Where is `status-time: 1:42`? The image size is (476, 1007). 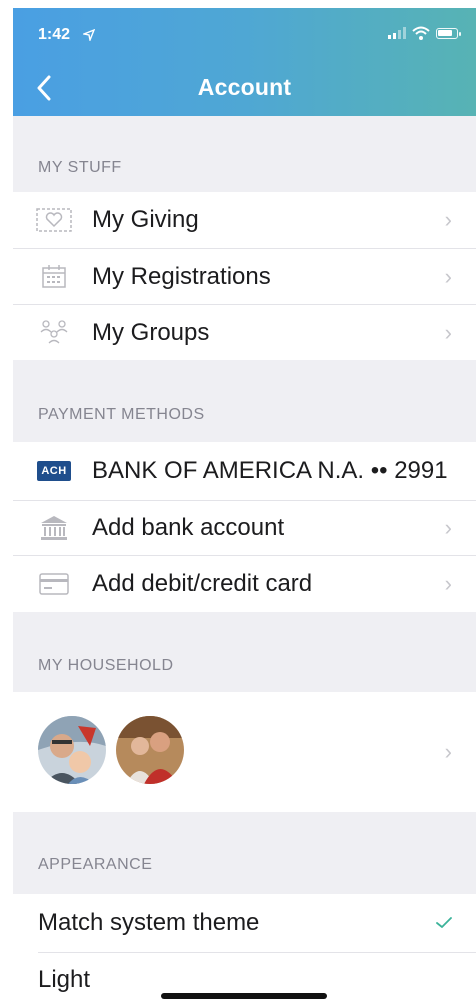 status-time: 1:42 is located at coordinates (54, 34).